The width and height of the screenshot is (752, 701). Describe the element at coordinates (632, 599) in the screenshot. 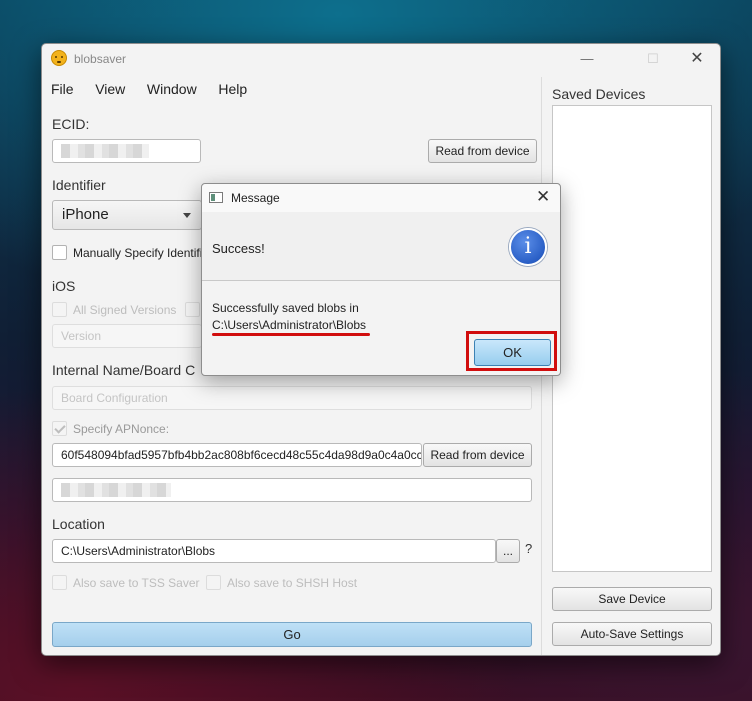

I see `save-device-button: Save Device` at that location.